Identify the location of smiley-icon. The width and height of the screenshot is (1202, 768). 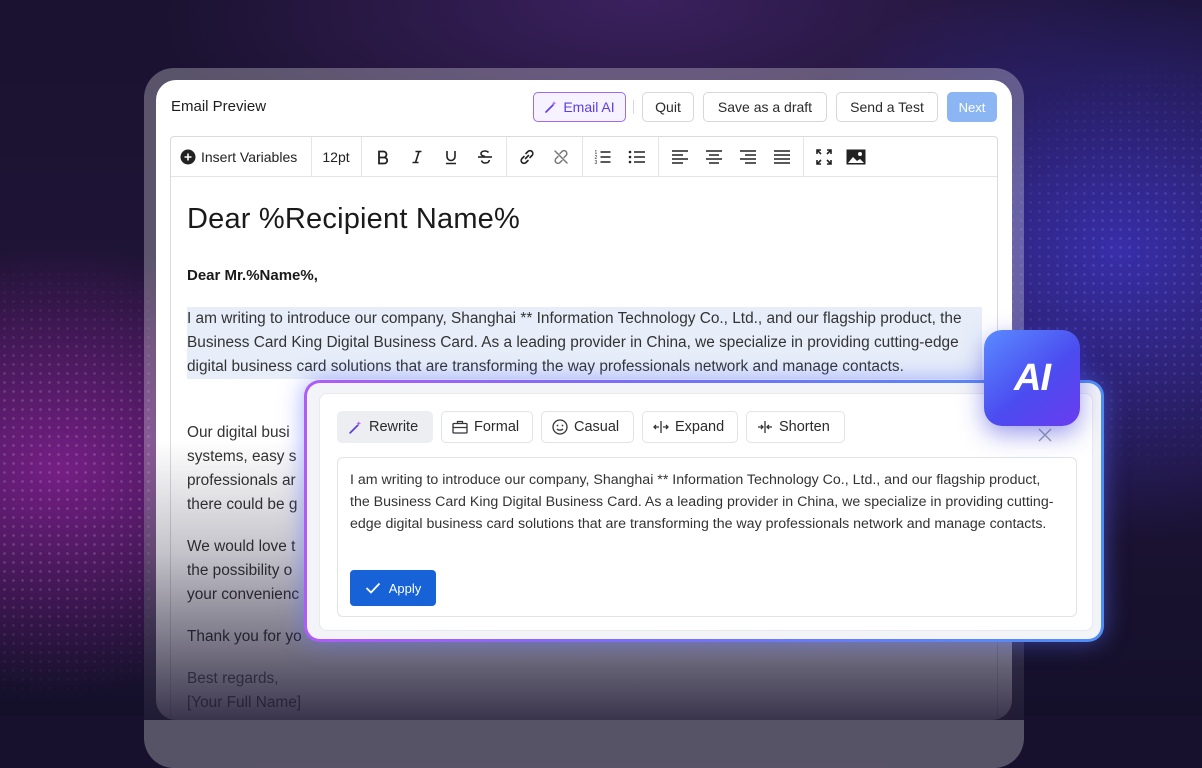
(560, 427).